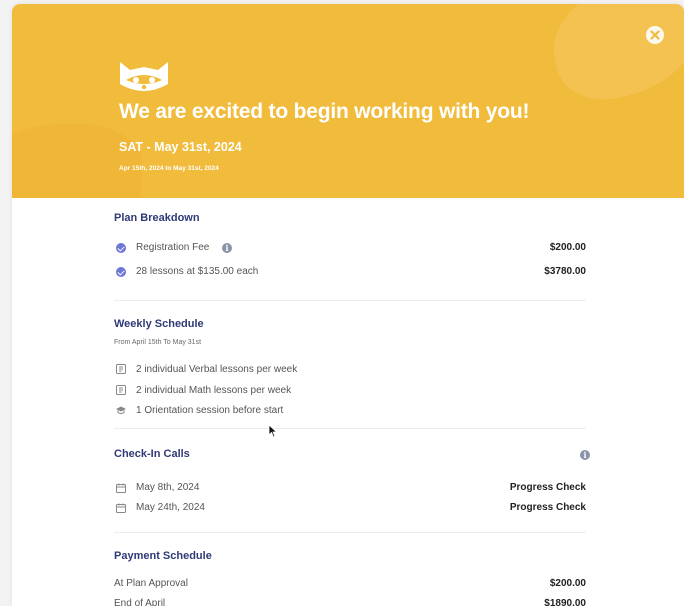 The image size is (684, 606). Describe the element at coordinates (163, 556) in the screenshot. I see `payment-schedule-title: Payment Schedule` at that location.